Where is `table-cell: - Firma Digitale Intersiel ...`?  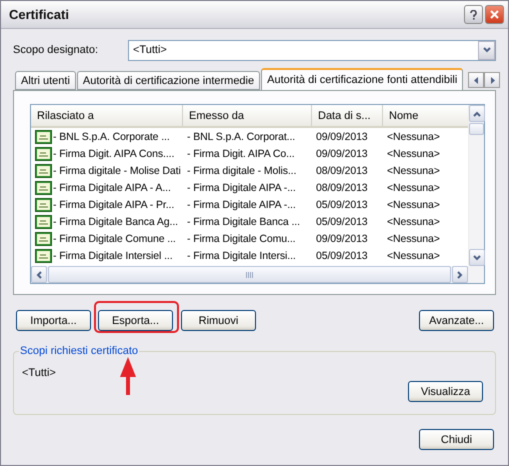
table-cell: - Firma Digitale Intersiel ... is located at coordinates (107, 255).